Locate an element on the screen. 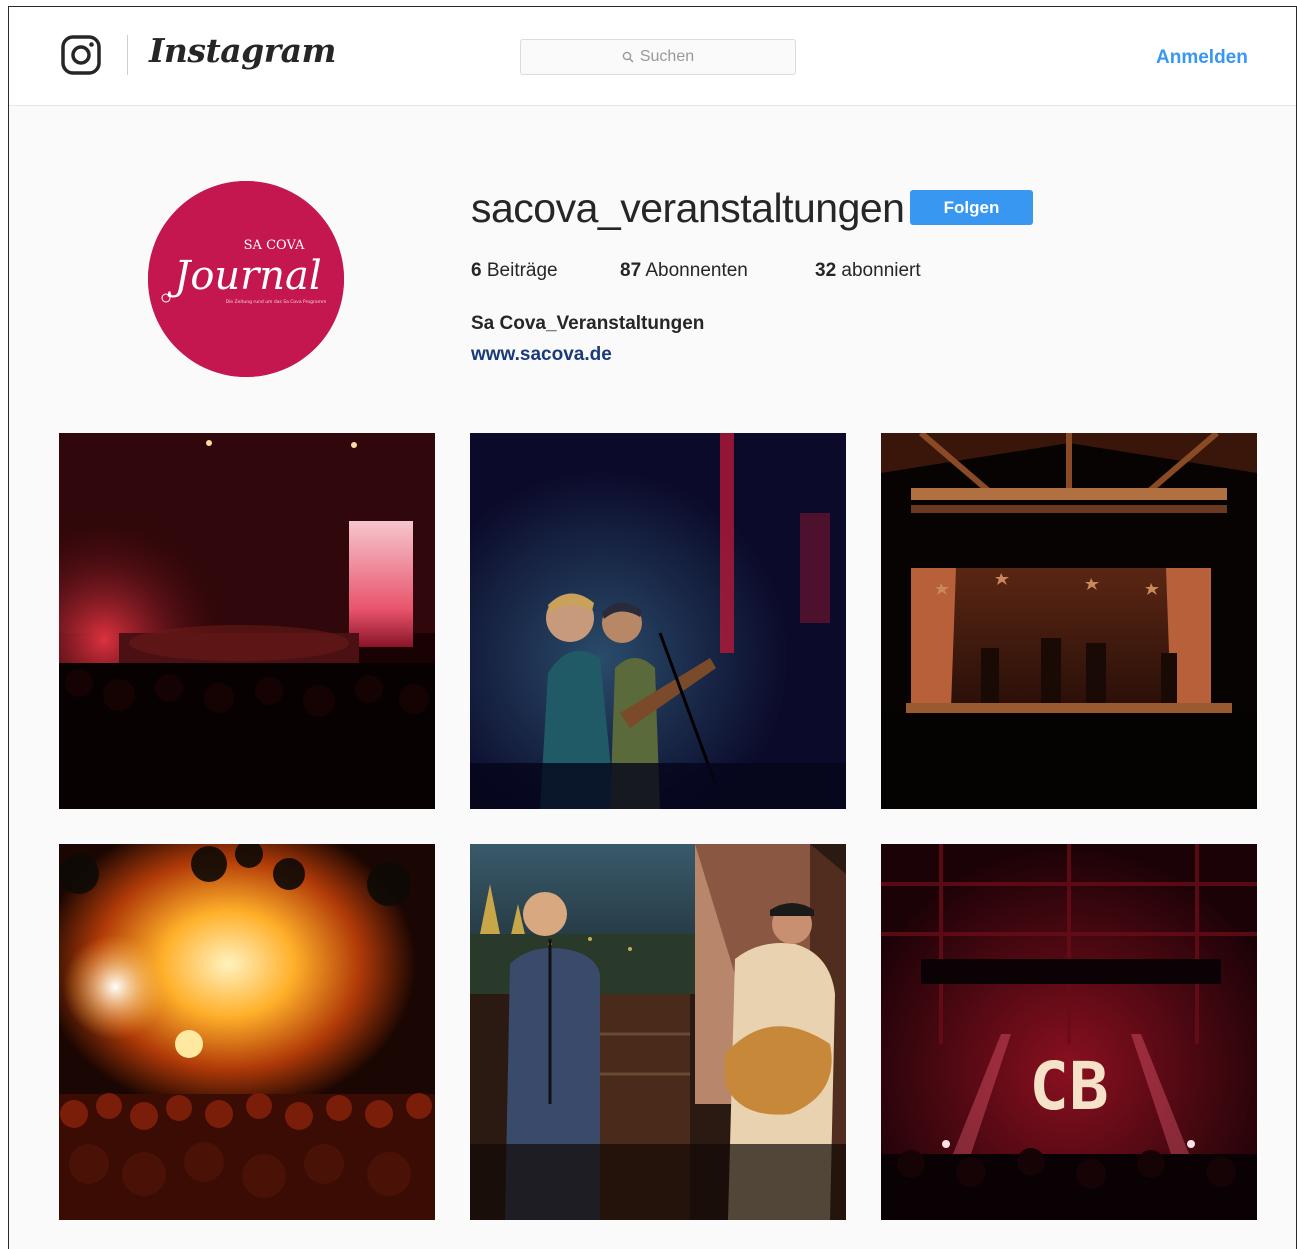  stat-posts: 6 Beiträge is located at coordinates (514, 271).